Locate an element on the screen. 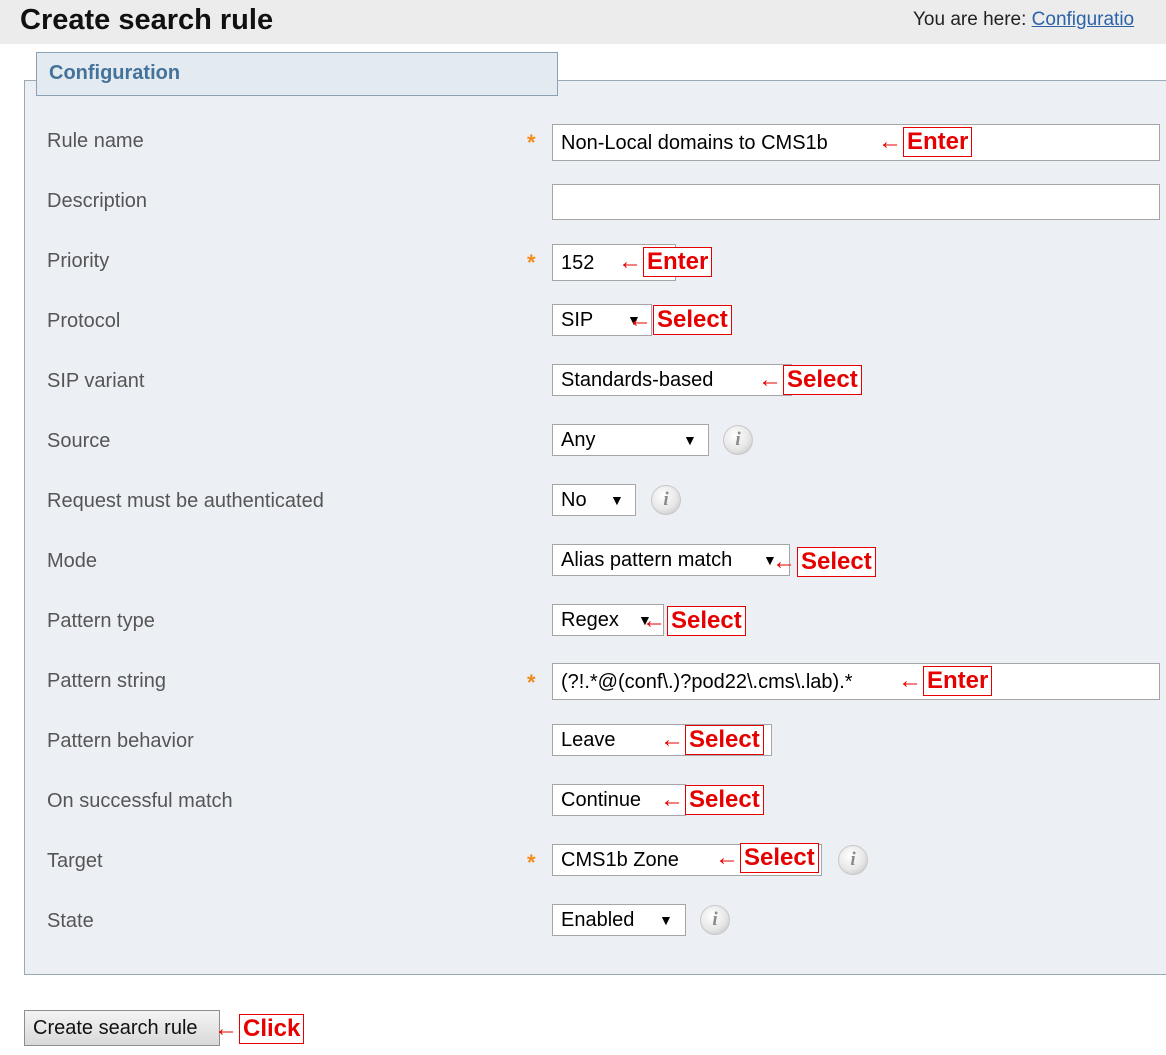 Image resolution: width=1166 pixels, height=1055 pixels. description-input is located at coordinates (856, 202).